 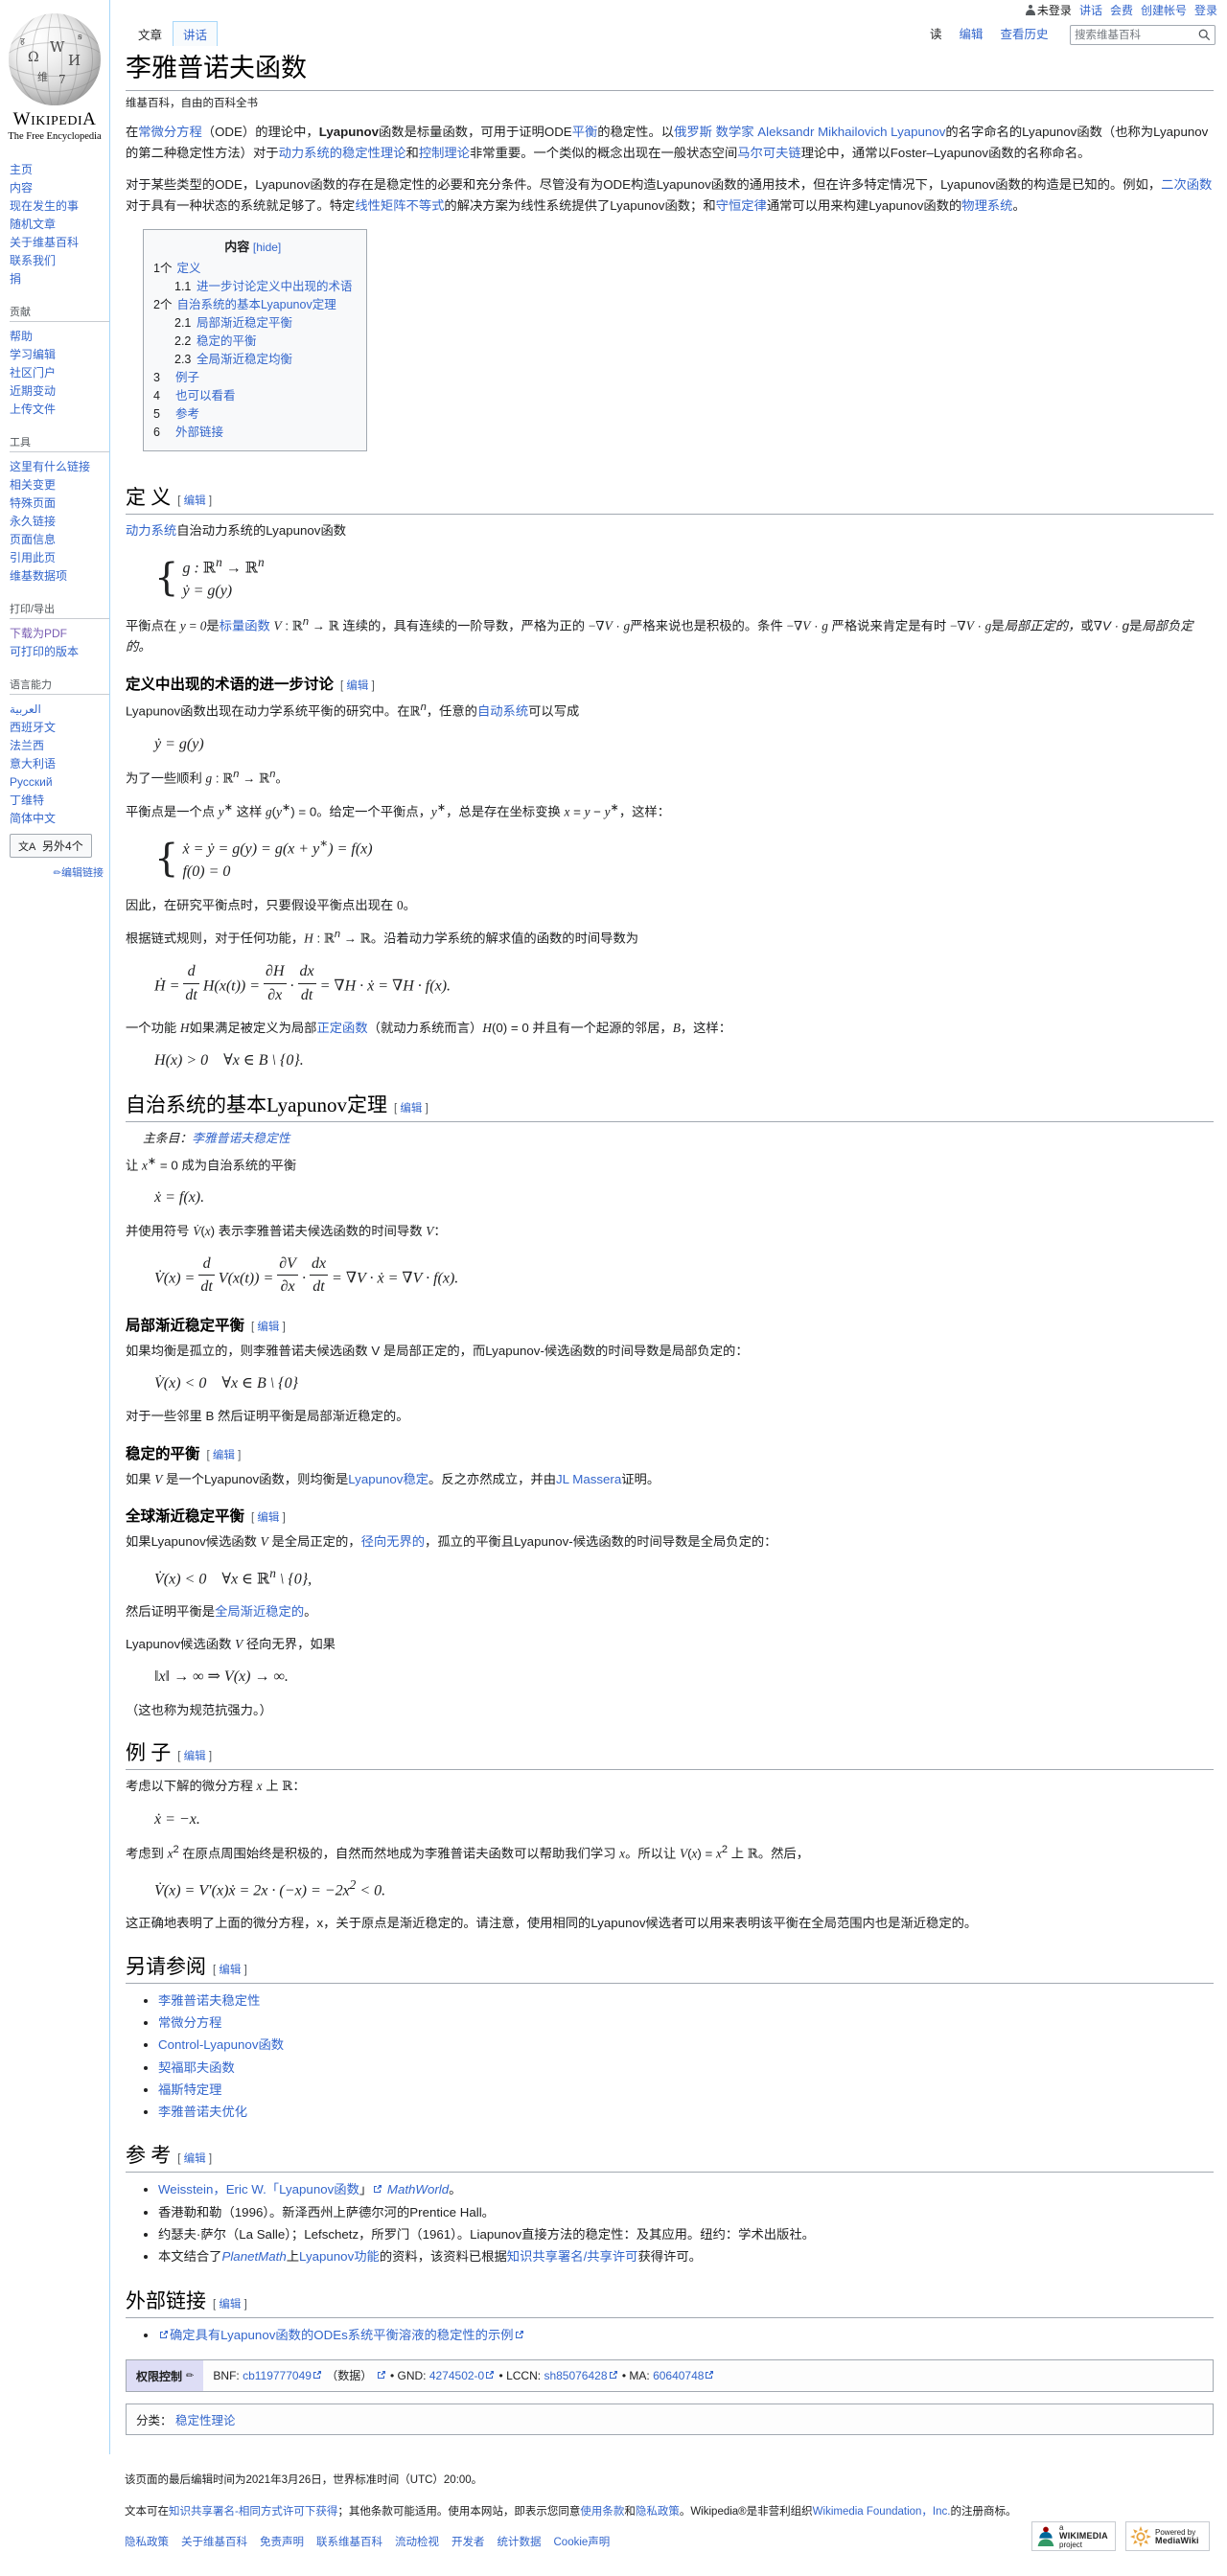 What do you see at coordinates (33, 485) in the screenshot?
I see `tools-item-1: 相关变更` at bounding box center [33, 485].